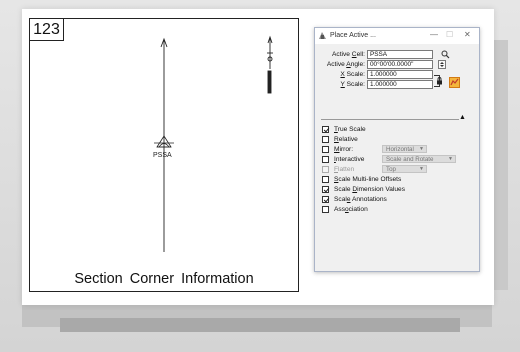  Describe the element at coordinates (467, 34) in the screenshot. I see `close-button: ✕` at that location.